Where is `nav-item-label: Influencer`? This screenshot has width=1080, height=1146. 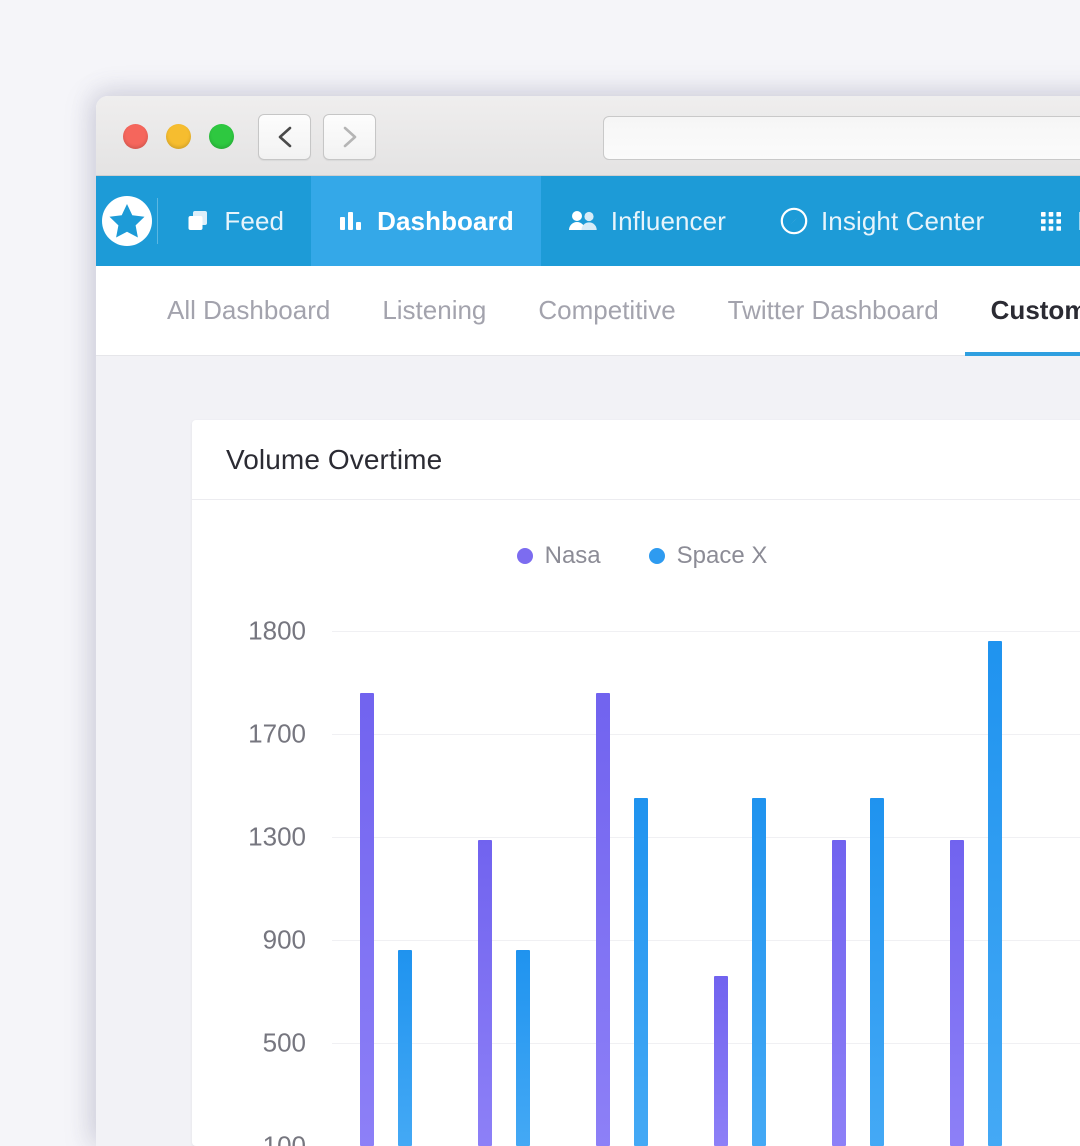
nav-item-label: Influencer is located at coordinates (668, 221).